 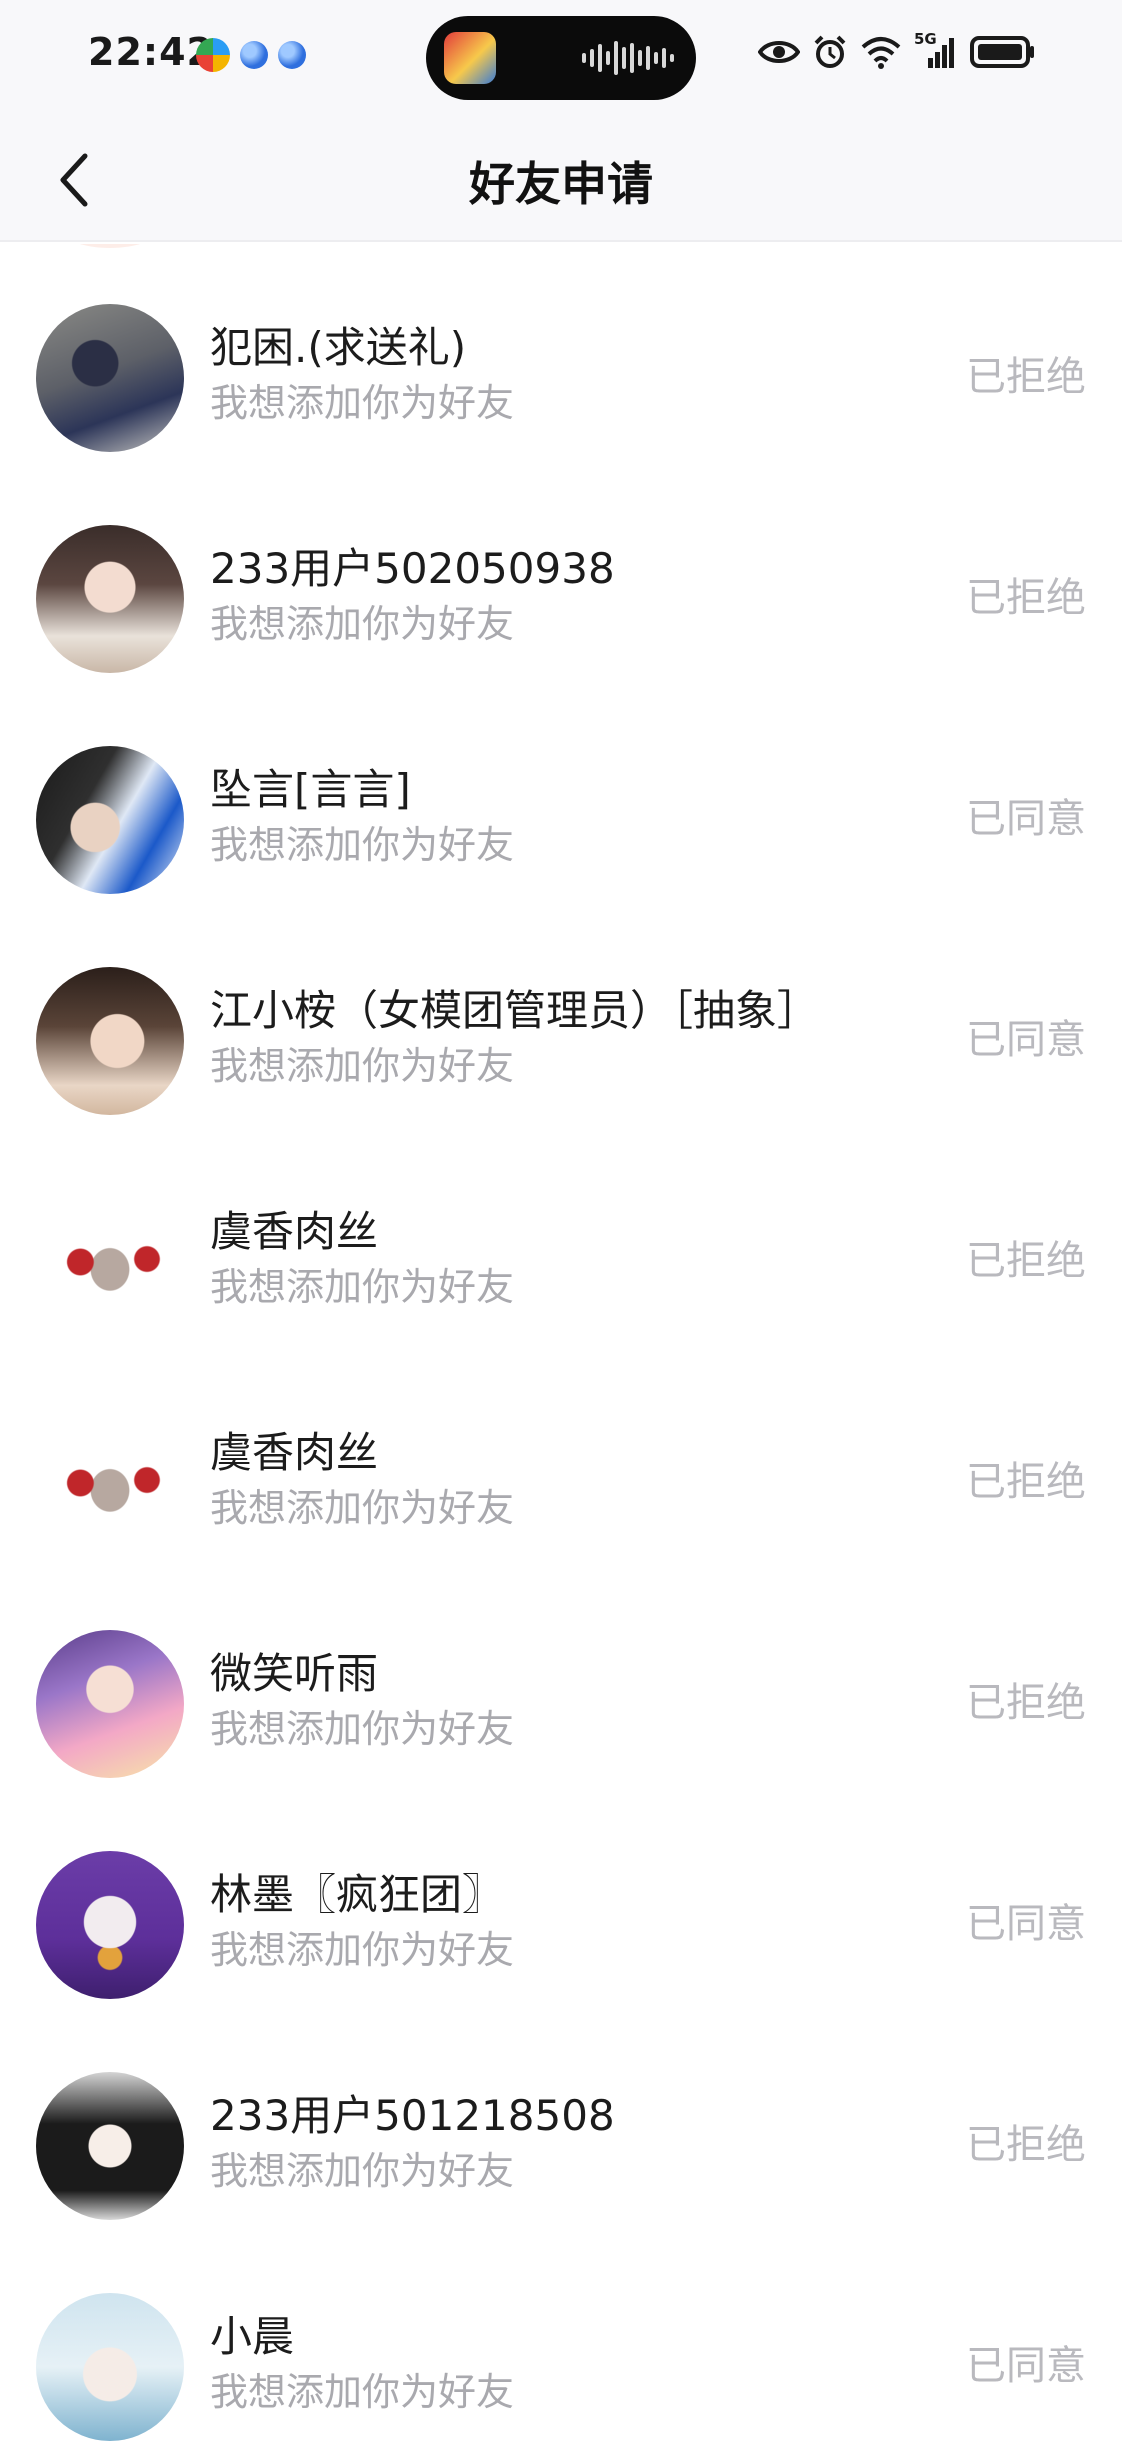 I want to click on page-title: 好友申请, so click(x=561, y=184).